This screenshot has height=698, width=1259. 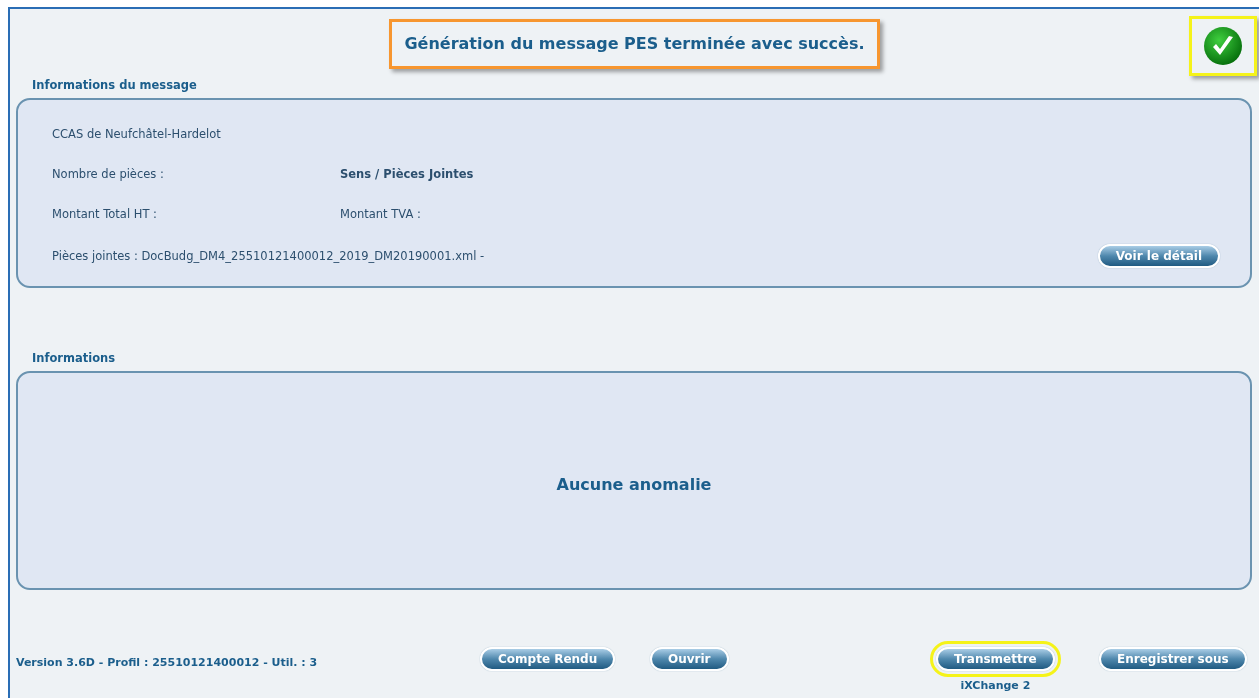 What do you see at coordinates (1158, 256) in the screenshot?
I see `detail-button: Voir le détail` at bounding box center [1158, 256].